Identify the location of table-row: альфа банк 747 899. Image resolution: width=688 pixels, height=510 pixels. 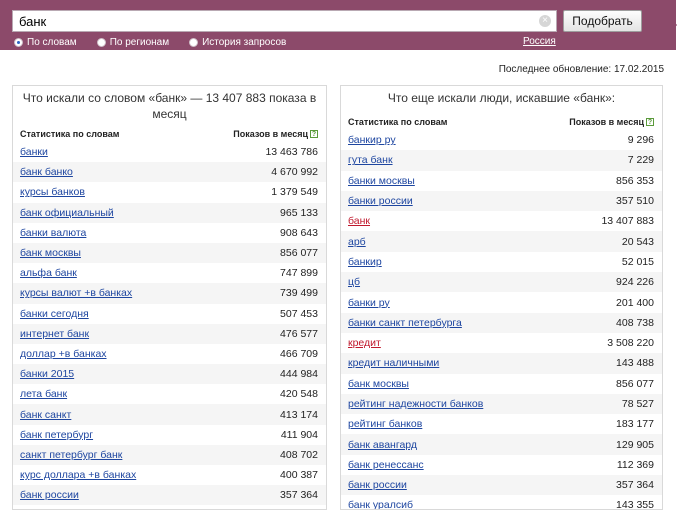
(169, 273).